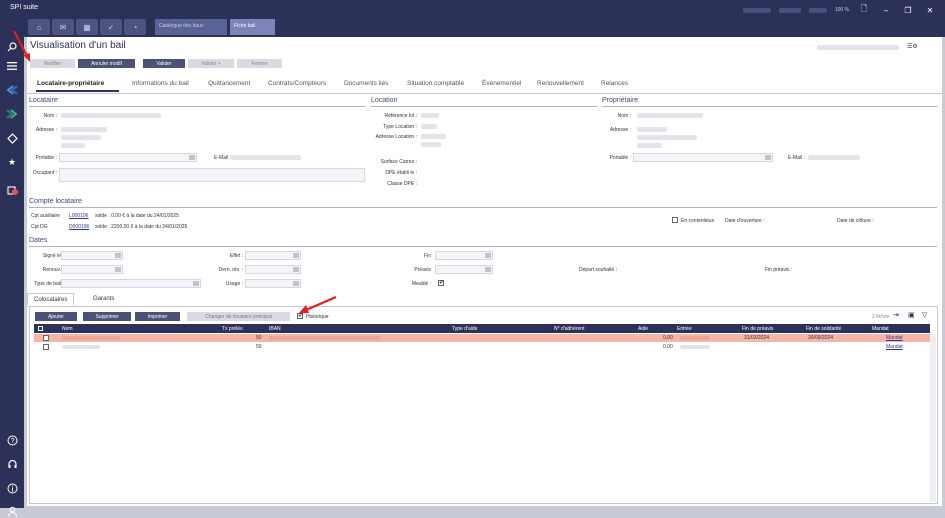  What do you see at coordinates (21, 46) in the screenshot?
I see `annotation-arrow-modifier` at bounding box center [21, 46].